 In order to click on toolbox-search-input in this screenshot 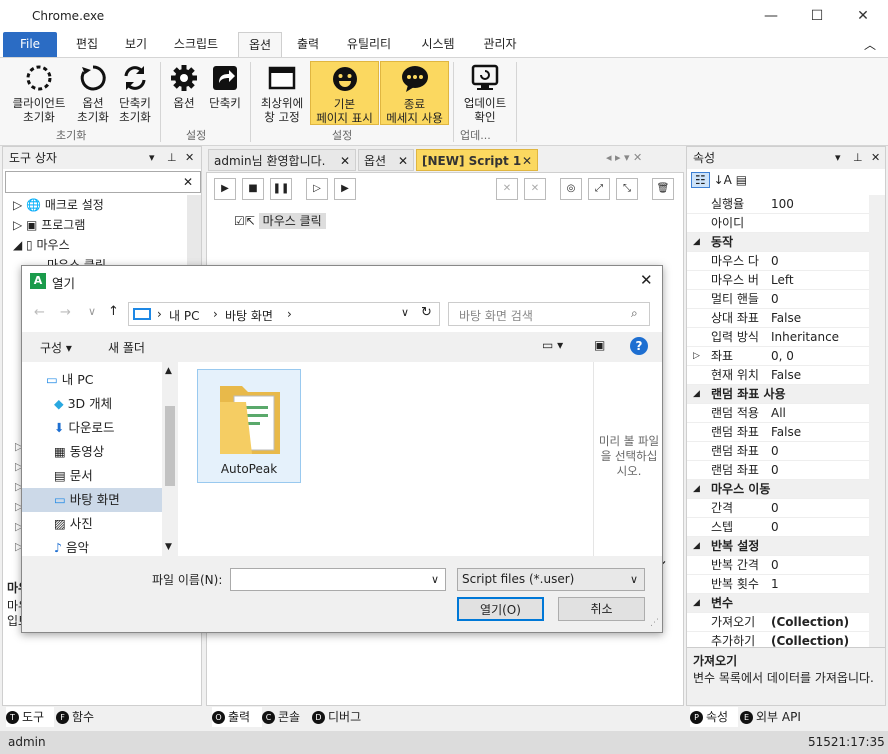, I will do `click(103, 182)`.